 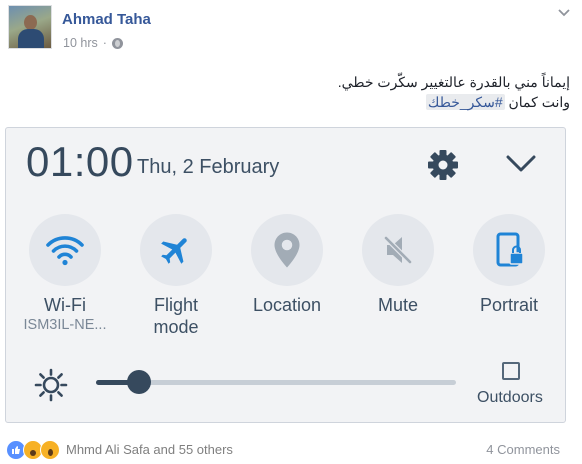 I want to click on post-meta: 10 hrs ·, so click(x=93, y=43).